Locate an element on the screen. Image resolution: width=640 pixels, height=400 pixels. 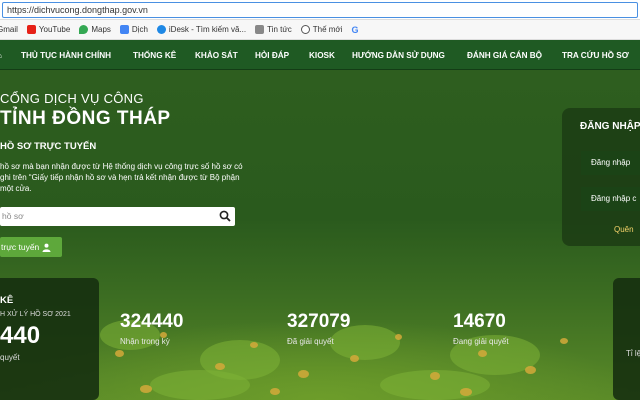
section-subtitle: HỒ SƠ TRỰC TUYẾN is located at coordinates (48, 146).